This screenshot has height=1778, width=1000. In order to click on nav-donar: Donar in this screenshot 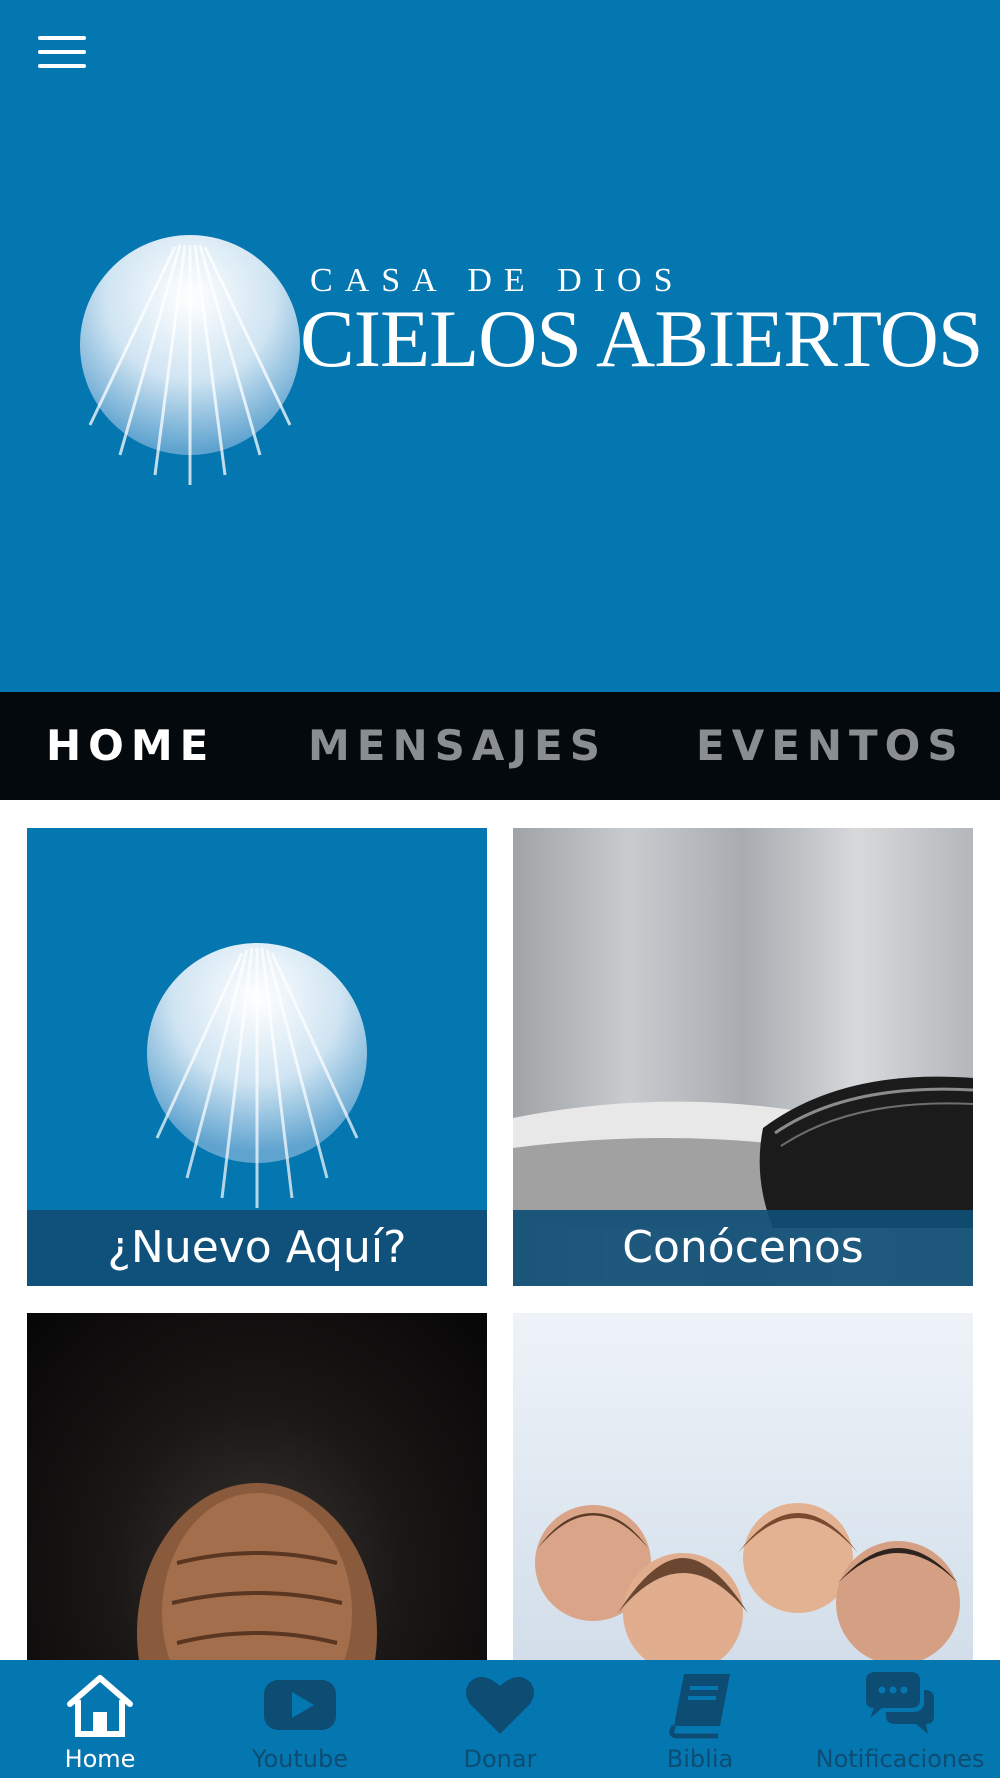, I will do `click(500, 1719)`.